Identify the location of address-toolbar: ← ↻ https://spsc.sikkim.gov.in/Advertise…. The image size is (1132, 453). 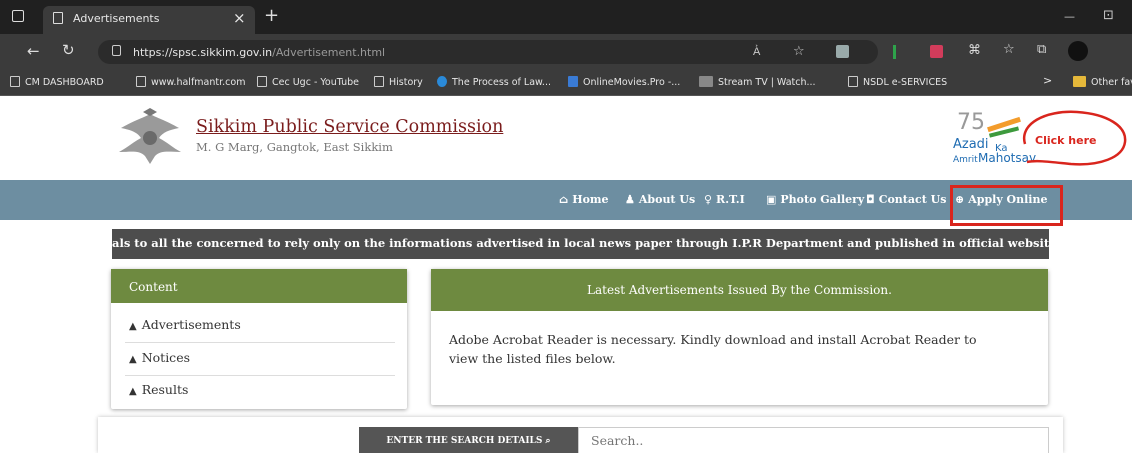
(566, 52).